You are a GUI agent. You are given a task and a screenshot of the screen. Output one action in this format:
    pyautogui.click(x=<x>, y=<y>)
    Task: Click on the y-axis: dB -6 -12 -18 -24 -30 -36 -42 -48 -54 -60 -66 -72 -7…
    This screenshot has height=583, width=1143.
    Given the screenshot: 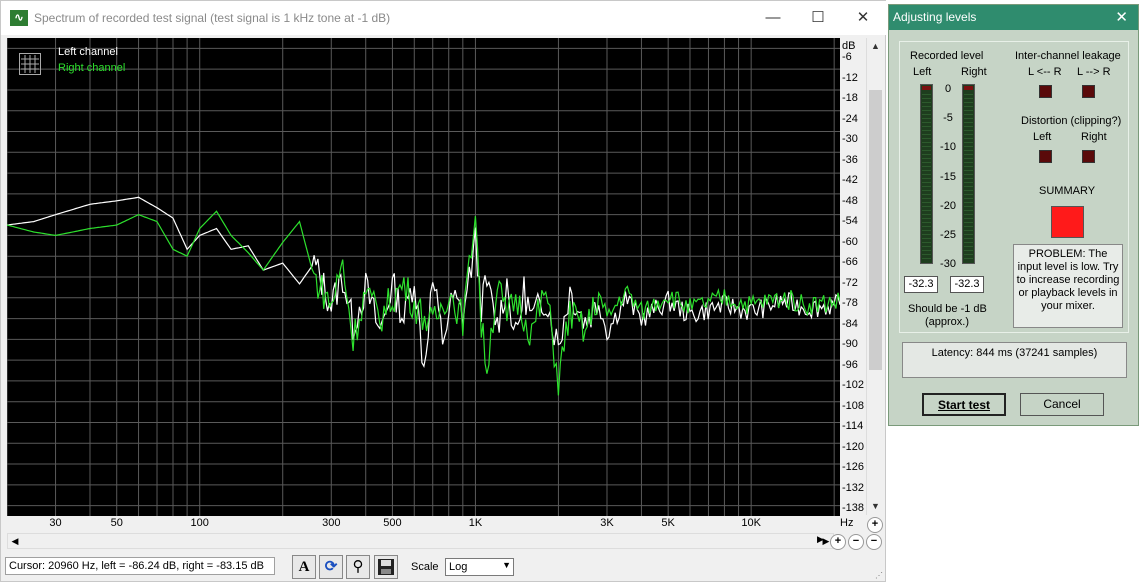 What is the action you would take?
    pyautogui.click(x=853, y=277)
    